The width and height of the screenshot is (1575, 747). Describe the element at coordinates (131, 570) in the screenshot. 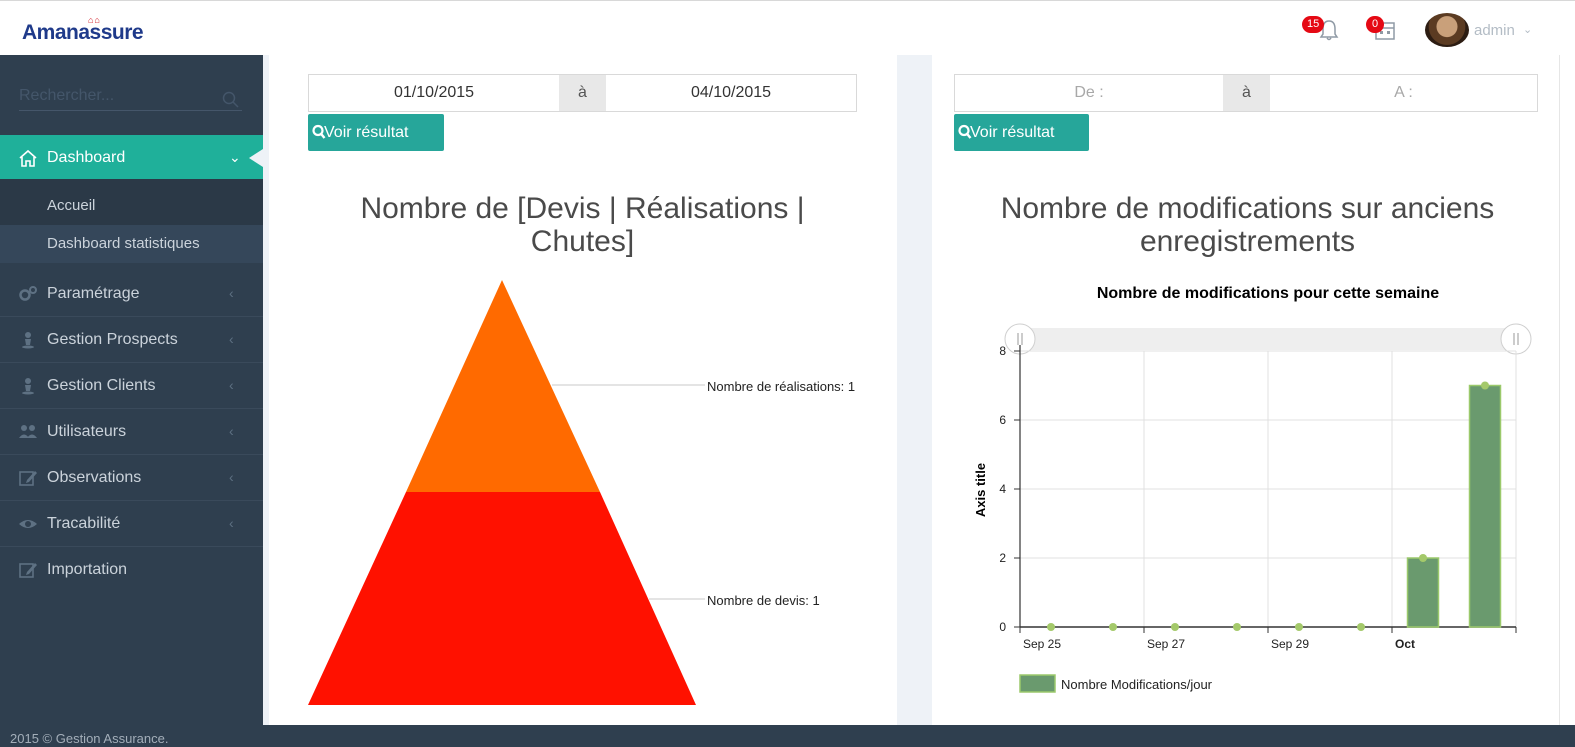

I see `sidebar-item-importation: Importation` at that location.